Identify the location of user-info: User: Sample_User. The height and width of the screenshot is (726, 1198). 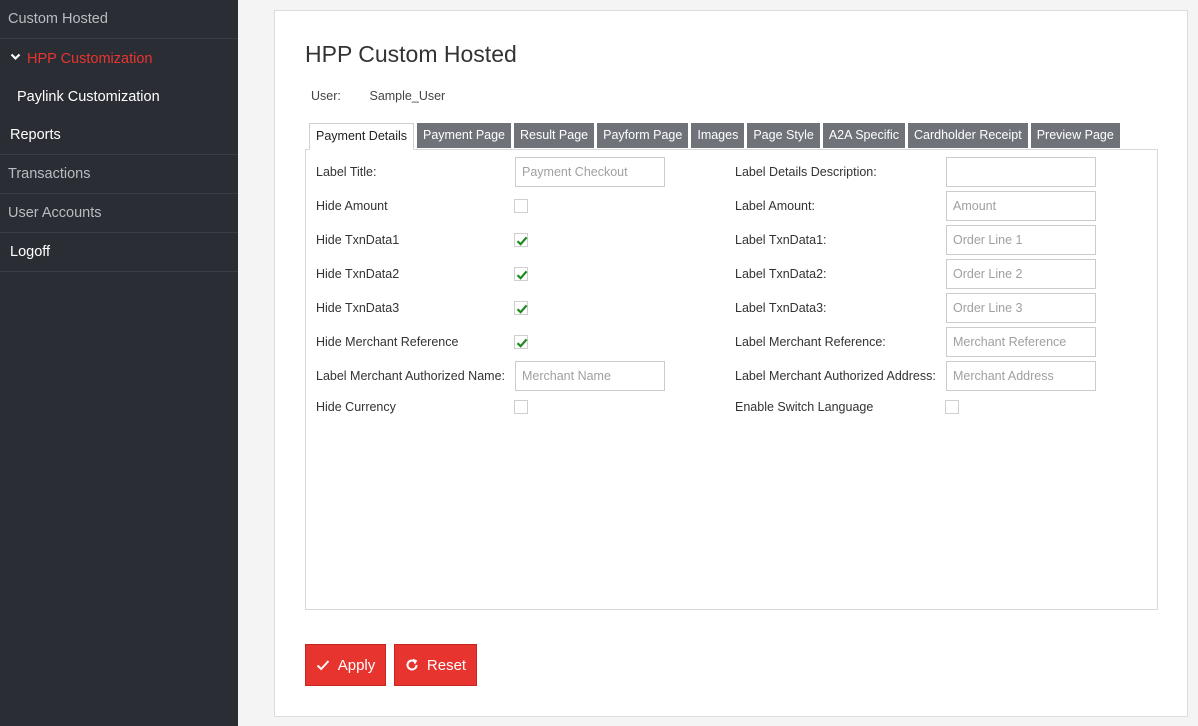
(378, 96).